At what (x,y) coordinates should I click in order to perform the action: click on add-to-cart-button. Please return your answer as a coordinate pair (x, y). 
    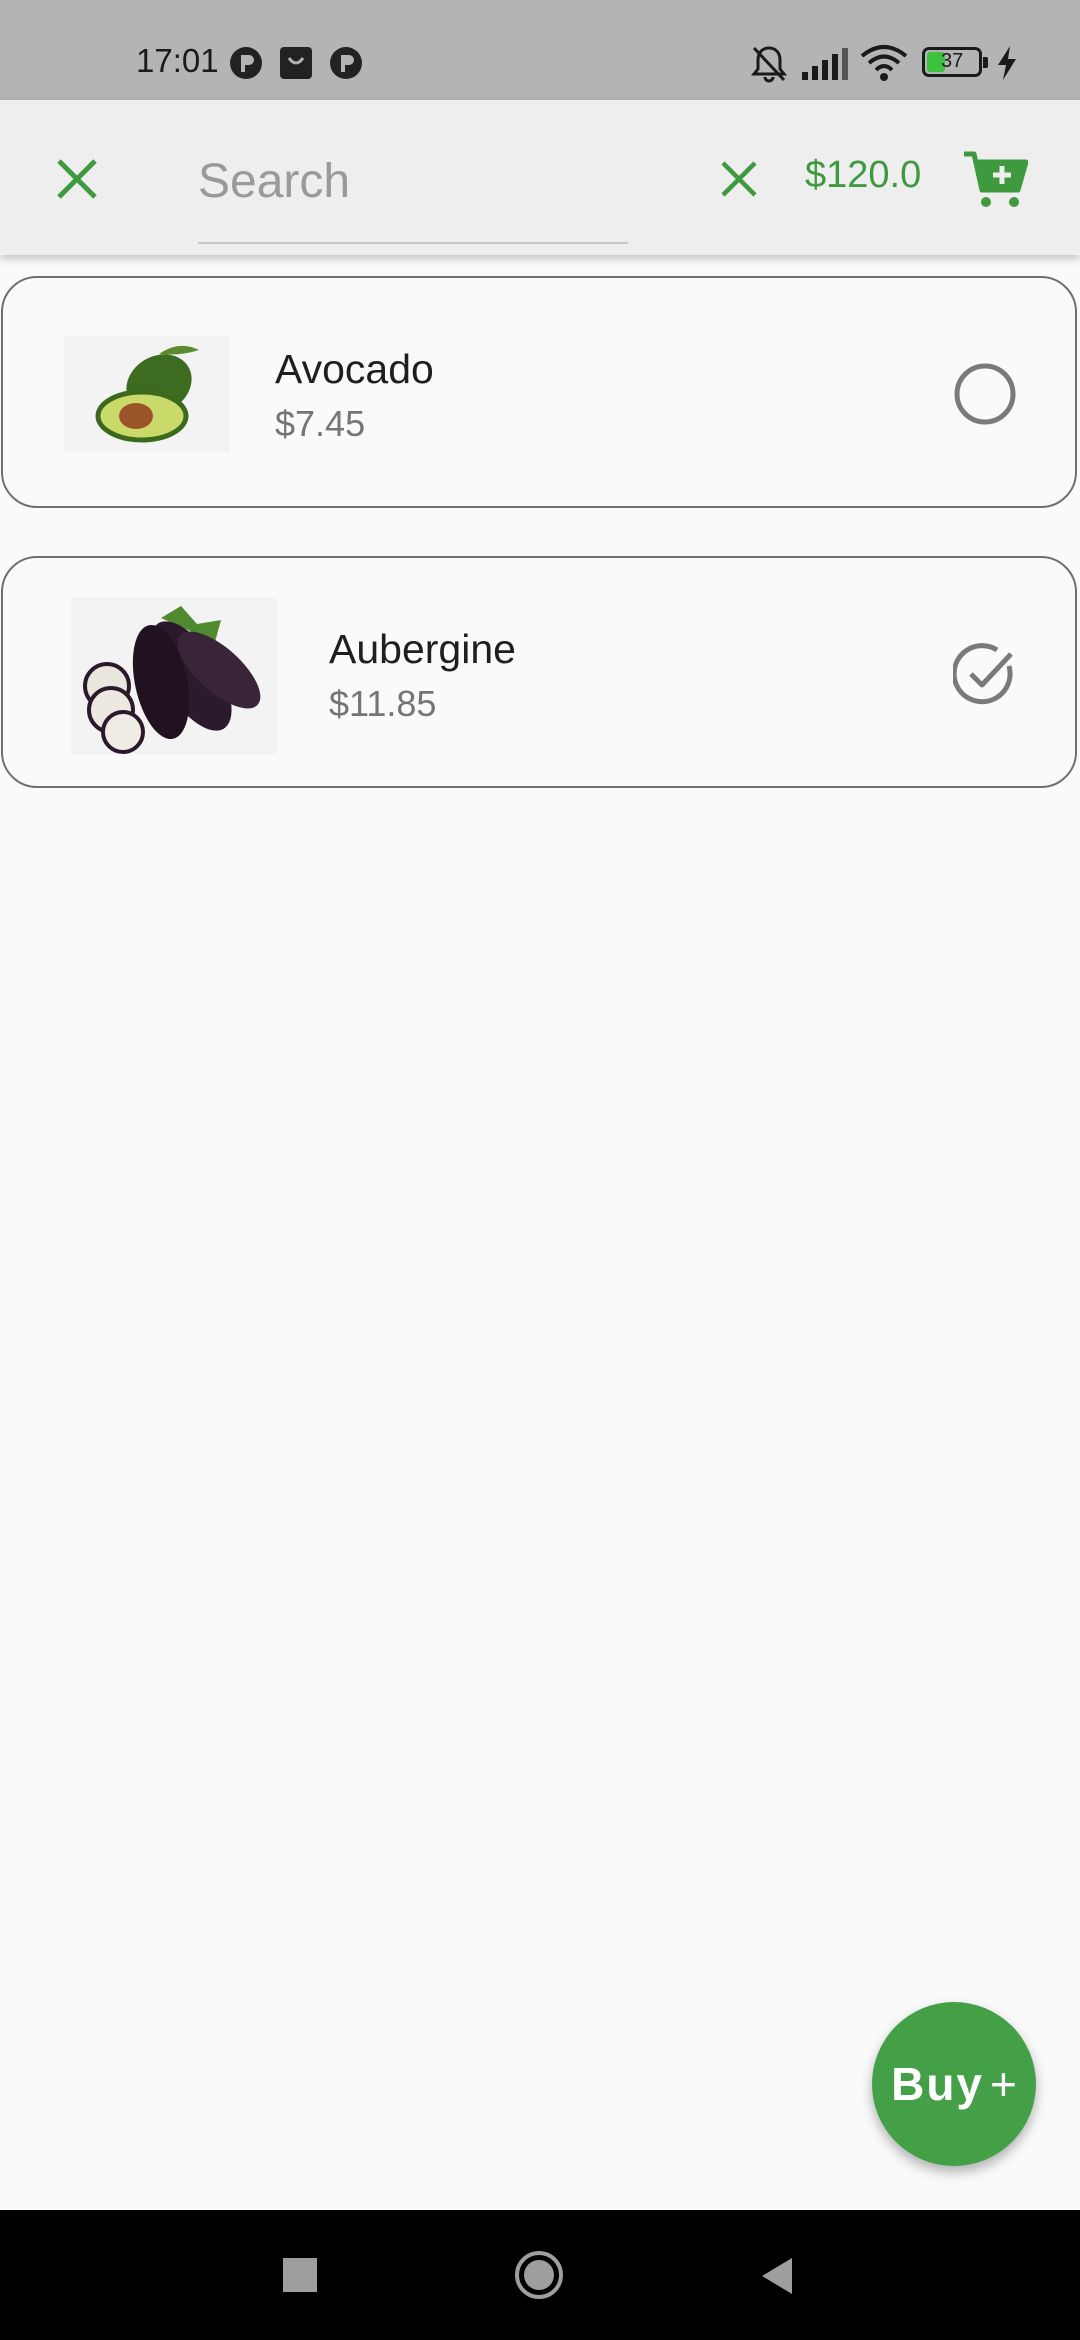
    Looking at the image, I should click on (995, 180).